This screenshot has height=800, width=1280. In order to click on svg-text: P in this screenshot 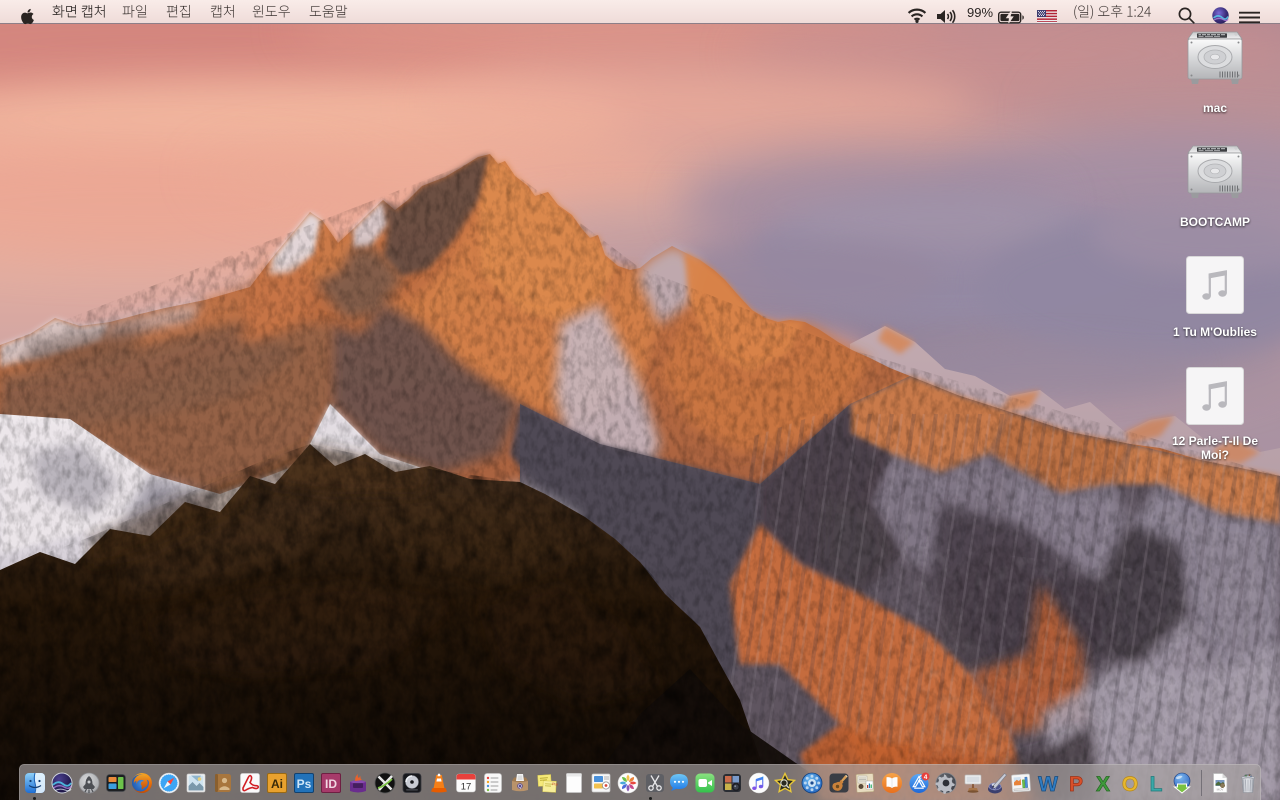, I will do `click(1076, 783)`.